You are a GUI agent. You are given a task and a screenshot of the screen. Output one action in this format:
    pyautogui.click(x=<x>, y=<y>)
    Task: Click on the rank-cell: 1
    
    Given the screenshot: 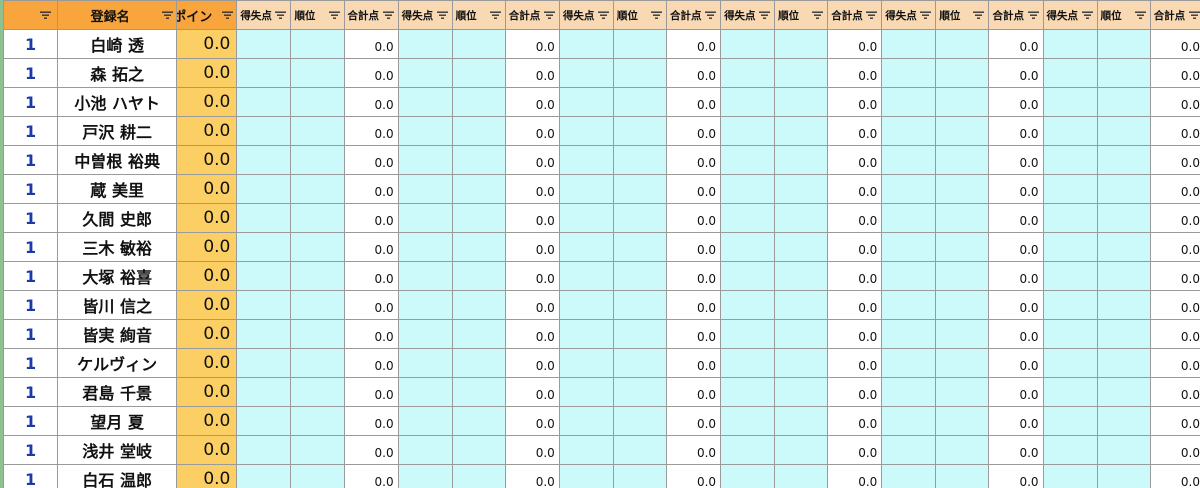 What is the action you would take?
    pyautogui.click(x=30, y=160)
    